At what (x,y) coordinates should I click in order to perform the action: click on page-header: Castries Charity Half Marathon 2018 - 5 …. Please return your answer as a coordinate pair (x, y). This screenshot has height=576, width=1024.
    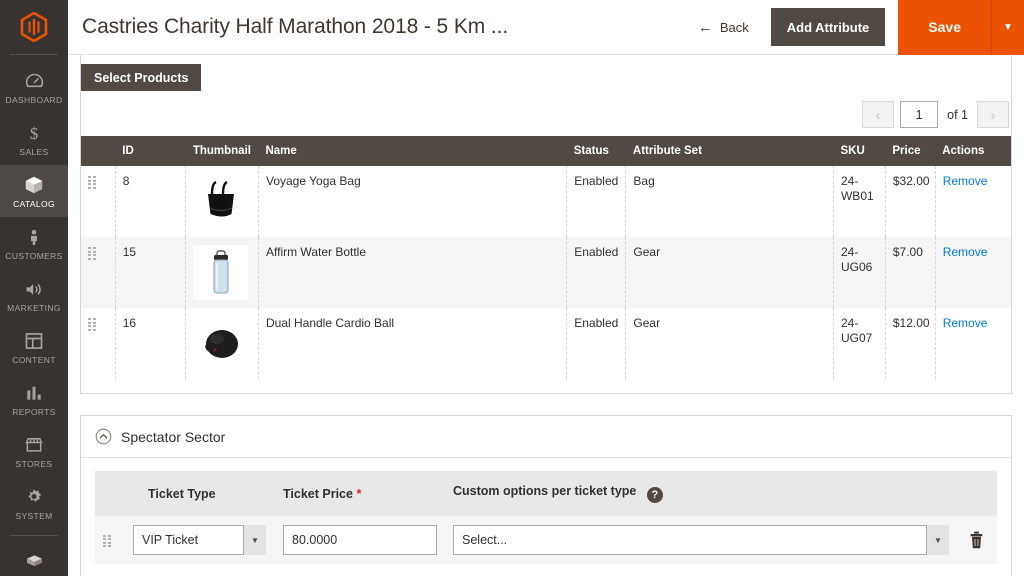
    Looking at the image, I should click on (546, 27).